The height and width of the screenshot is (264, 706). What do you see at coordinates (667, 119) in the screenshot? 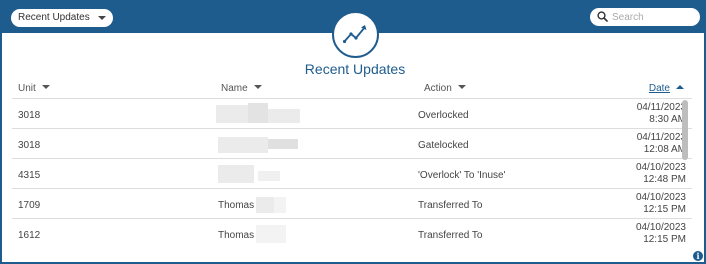
I see `cell-date-time: 8:30 AM` at bounding box center [667, 119].